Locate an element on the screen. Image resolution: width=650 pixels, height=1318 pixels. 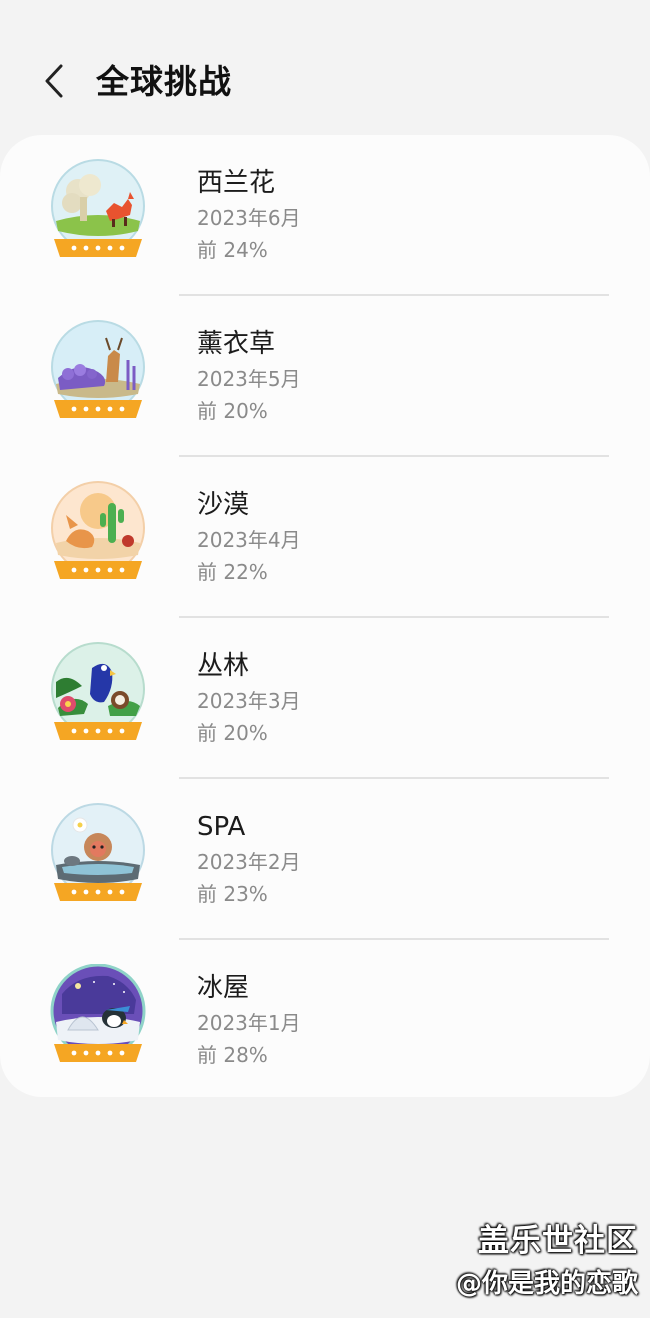
challenge-rank: 前 23% is located at coordinates (232, 894).